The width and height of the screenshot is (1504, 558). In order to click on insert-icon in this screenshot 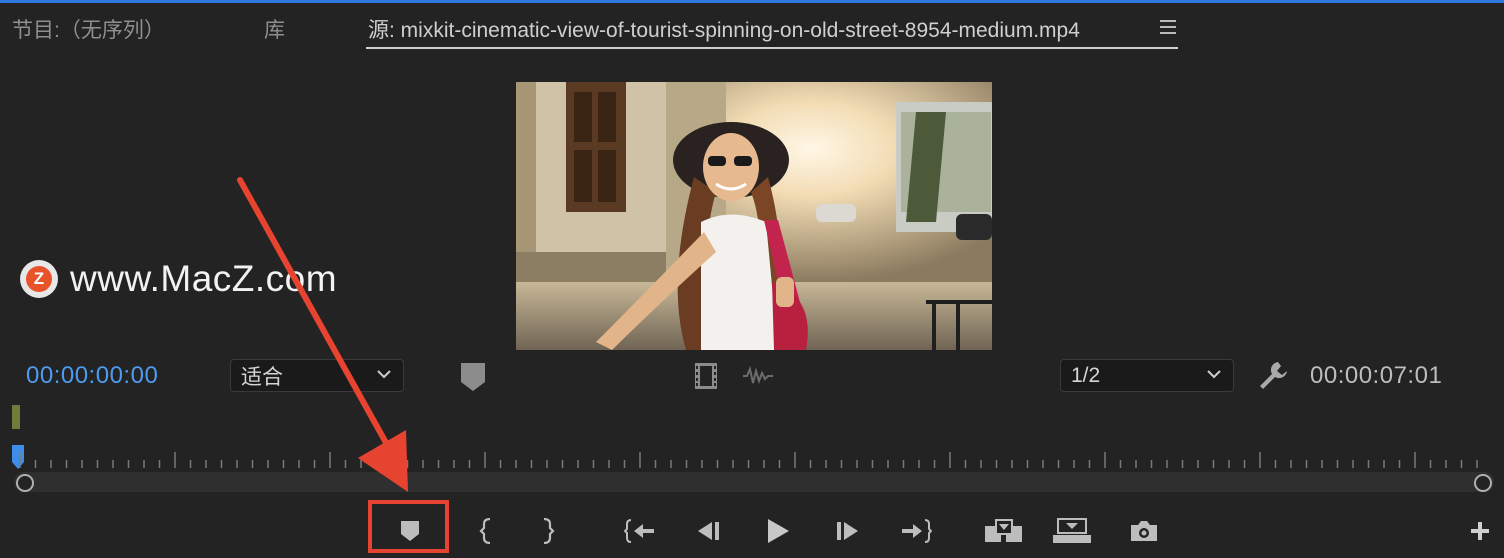, I will do `click(1003, 530)`.